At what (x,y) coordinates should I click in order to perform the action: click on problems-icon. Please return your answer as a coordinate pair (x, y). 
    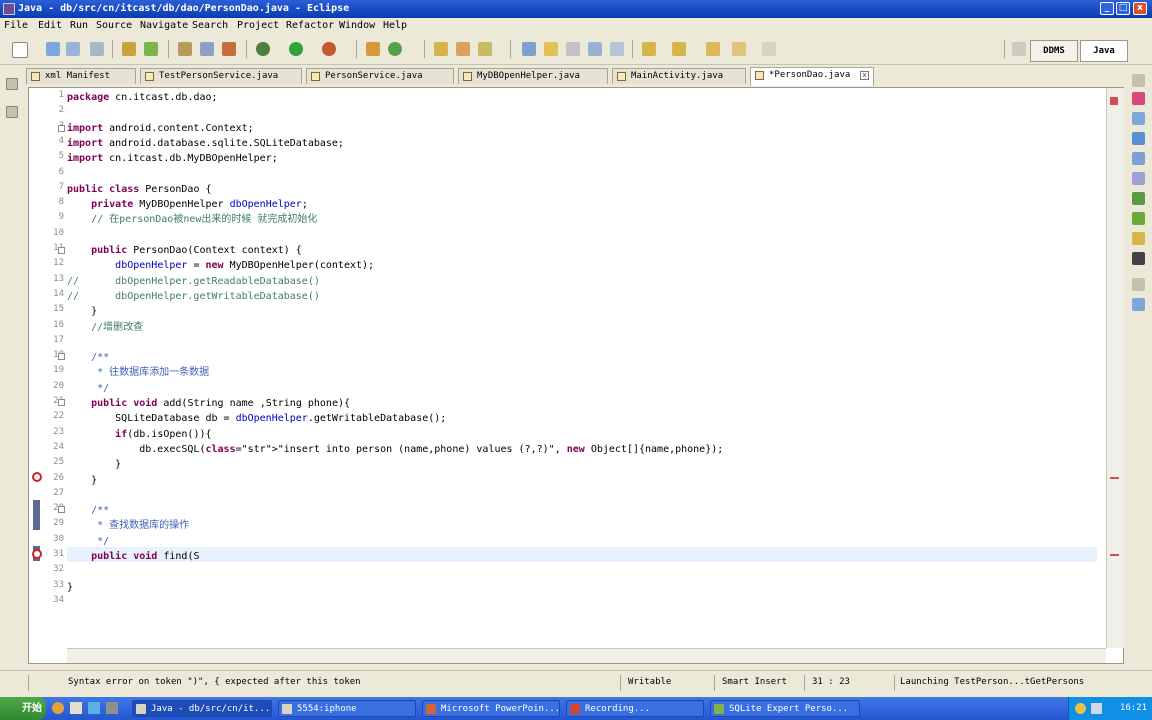
    Looking at the image, I should click on (1138, 118).